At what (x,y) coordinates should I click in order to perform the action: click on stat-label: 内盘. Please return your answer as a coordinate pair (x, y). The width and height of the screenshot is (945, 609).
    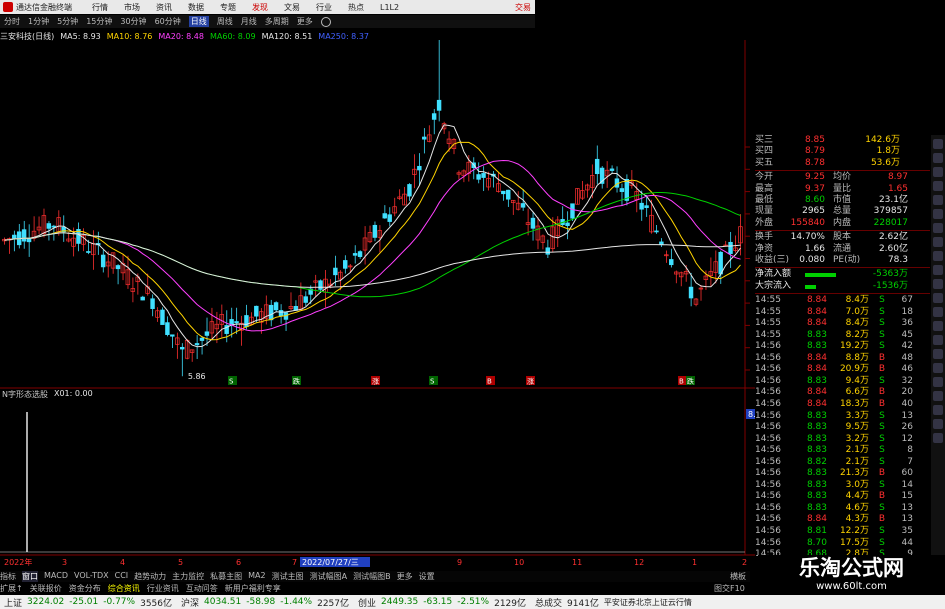
    Looking at the image, I should click on (842, 222).